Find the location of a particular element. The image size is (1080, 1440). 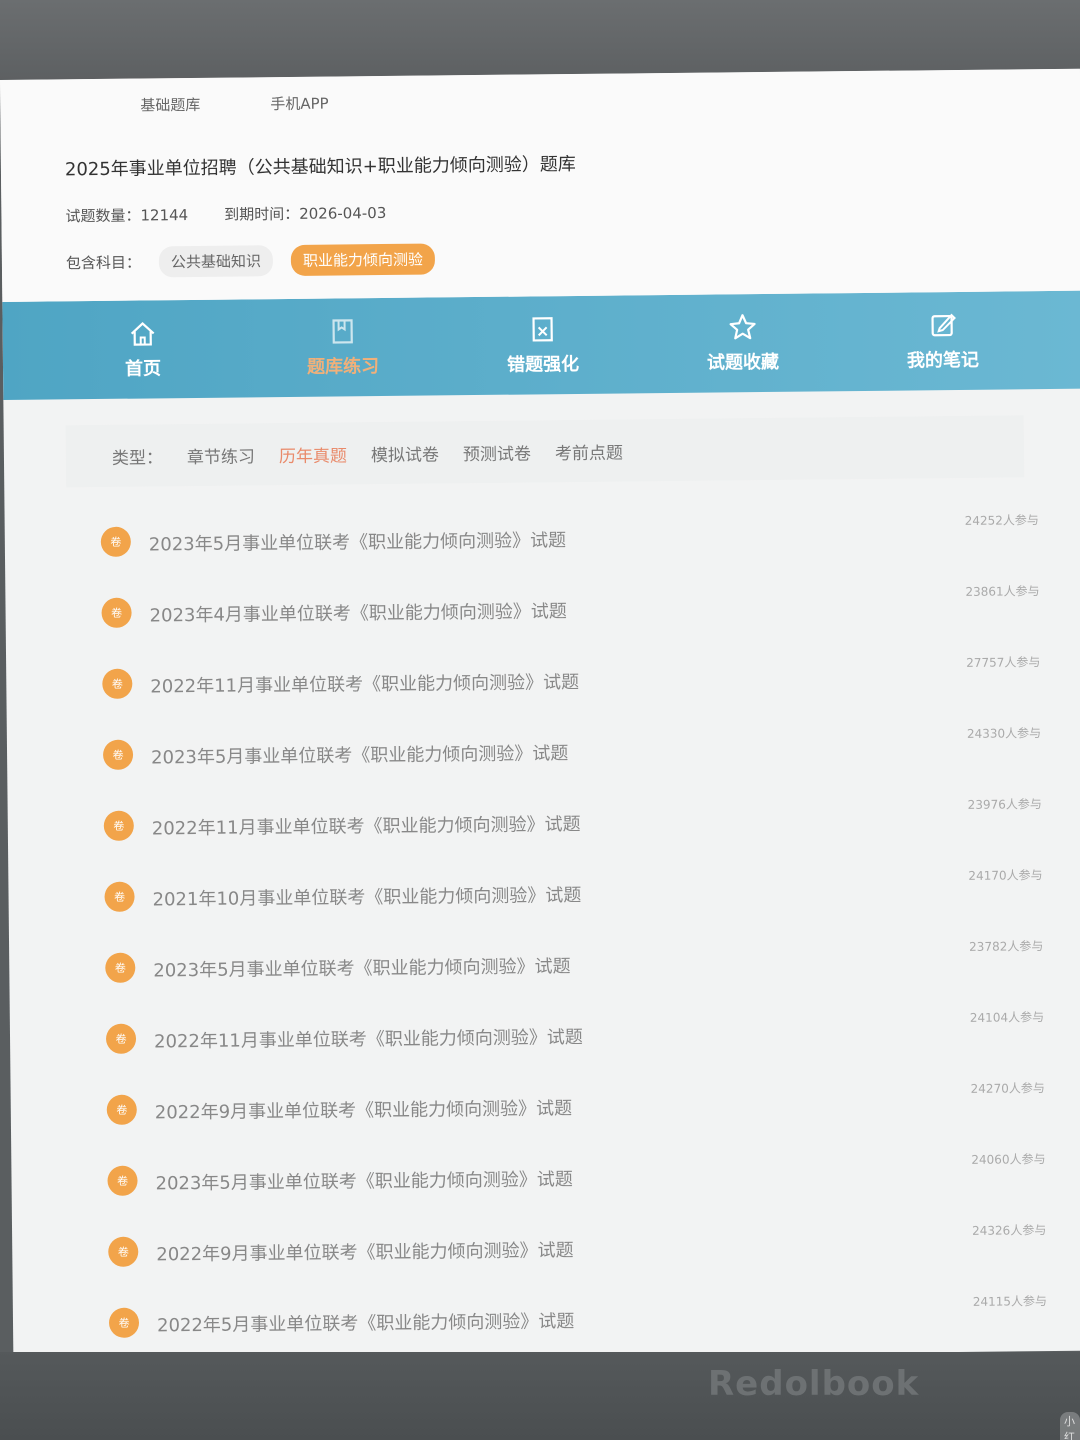

list-item: 卷 2022年11月事业单位联考《职业能力倾向测验》试题 24104人参与 is located at coordinates (545, 1049).